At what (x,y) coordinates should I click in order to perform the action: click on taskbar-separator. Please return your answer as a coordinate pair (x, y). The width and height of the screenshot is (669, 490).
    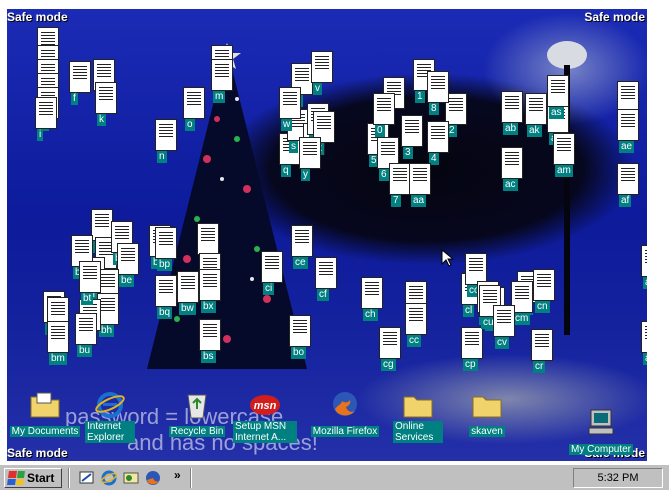
    Looking at the image, I should click on (69, 478).